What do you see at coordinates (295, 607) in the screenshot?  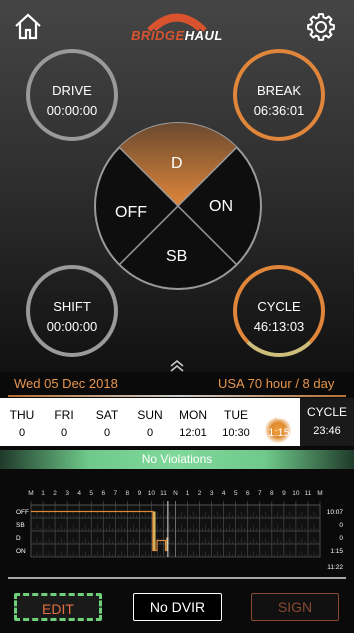 I see `sign-button: SIGN` at bounding box center [295, 607].